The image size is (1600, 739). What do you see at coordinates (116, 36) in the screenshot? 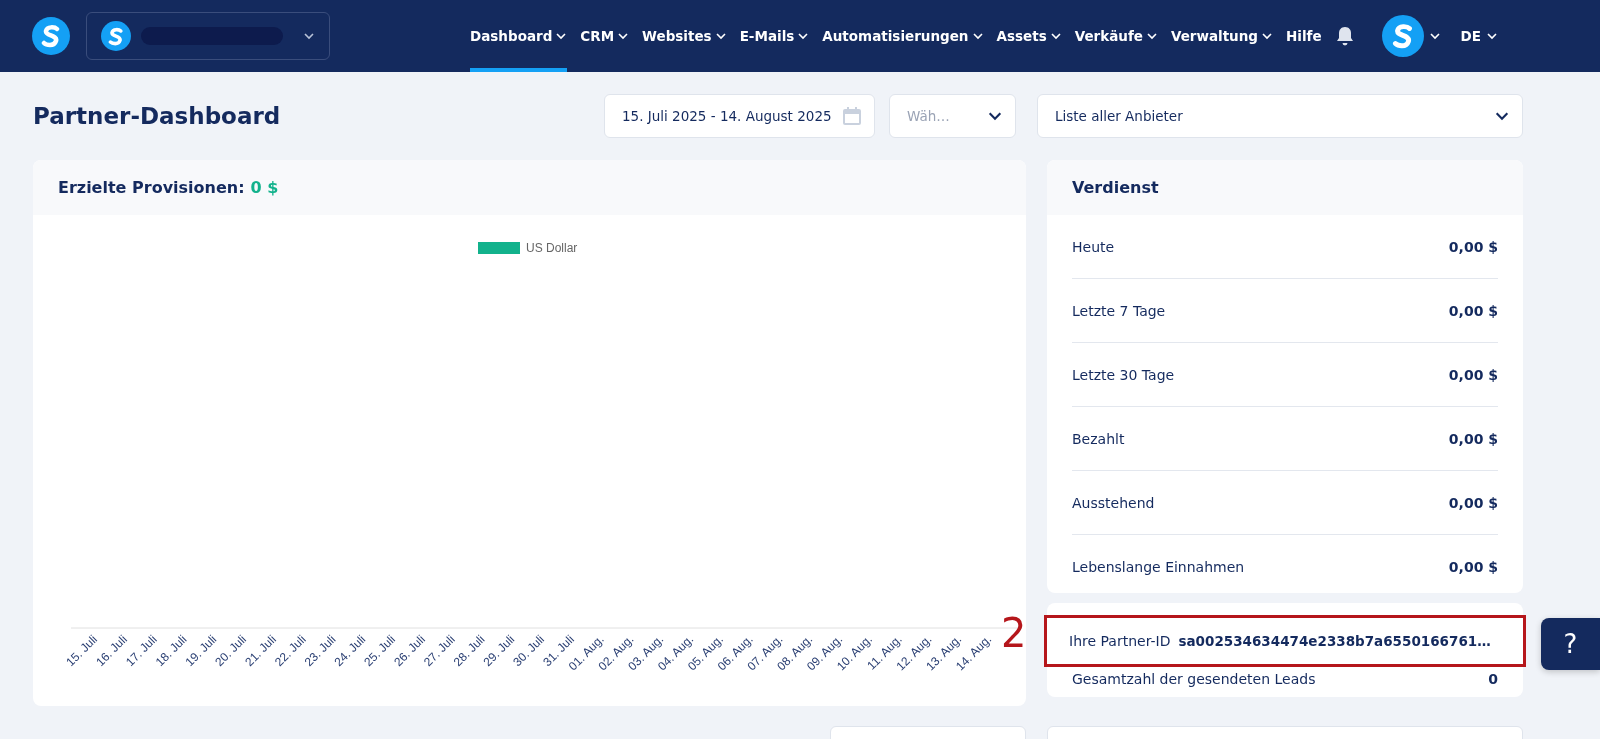
I see `workspace-logo` at bounding box center [116, 36].